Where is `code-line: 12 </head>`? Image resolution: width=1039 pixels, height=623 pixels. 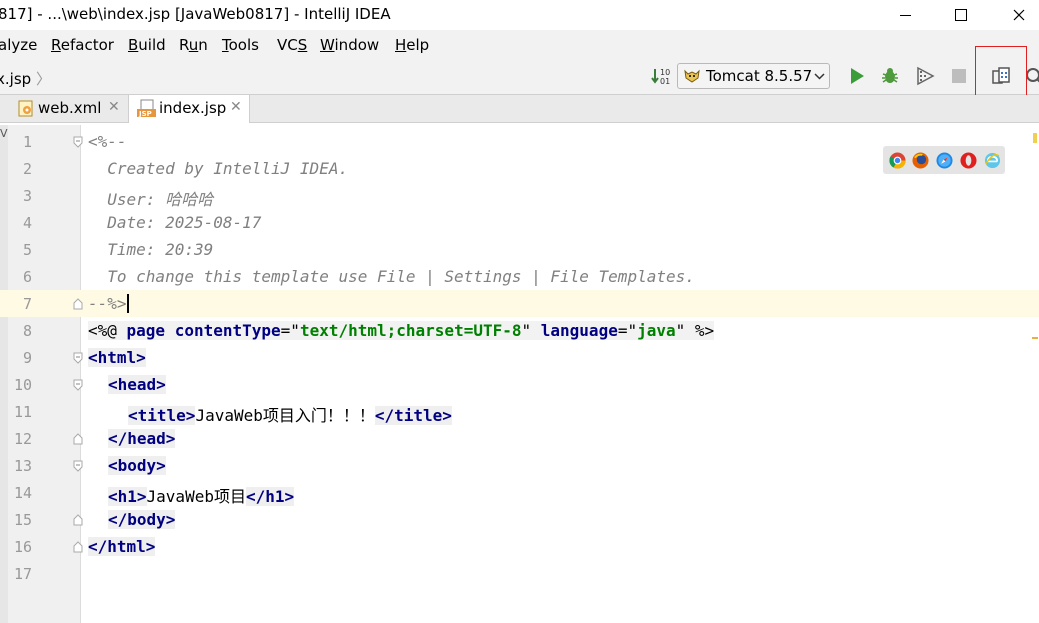 code-line: 12 </head> is located at coordinates (519, 438).